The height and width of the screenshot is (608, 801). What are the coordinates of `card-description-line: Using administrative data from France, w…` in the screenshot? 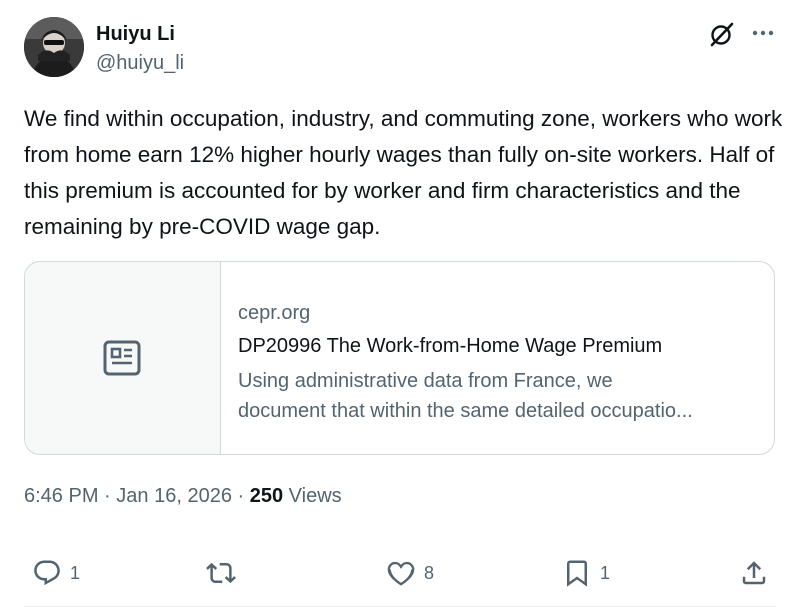 It's located at (425, 381).